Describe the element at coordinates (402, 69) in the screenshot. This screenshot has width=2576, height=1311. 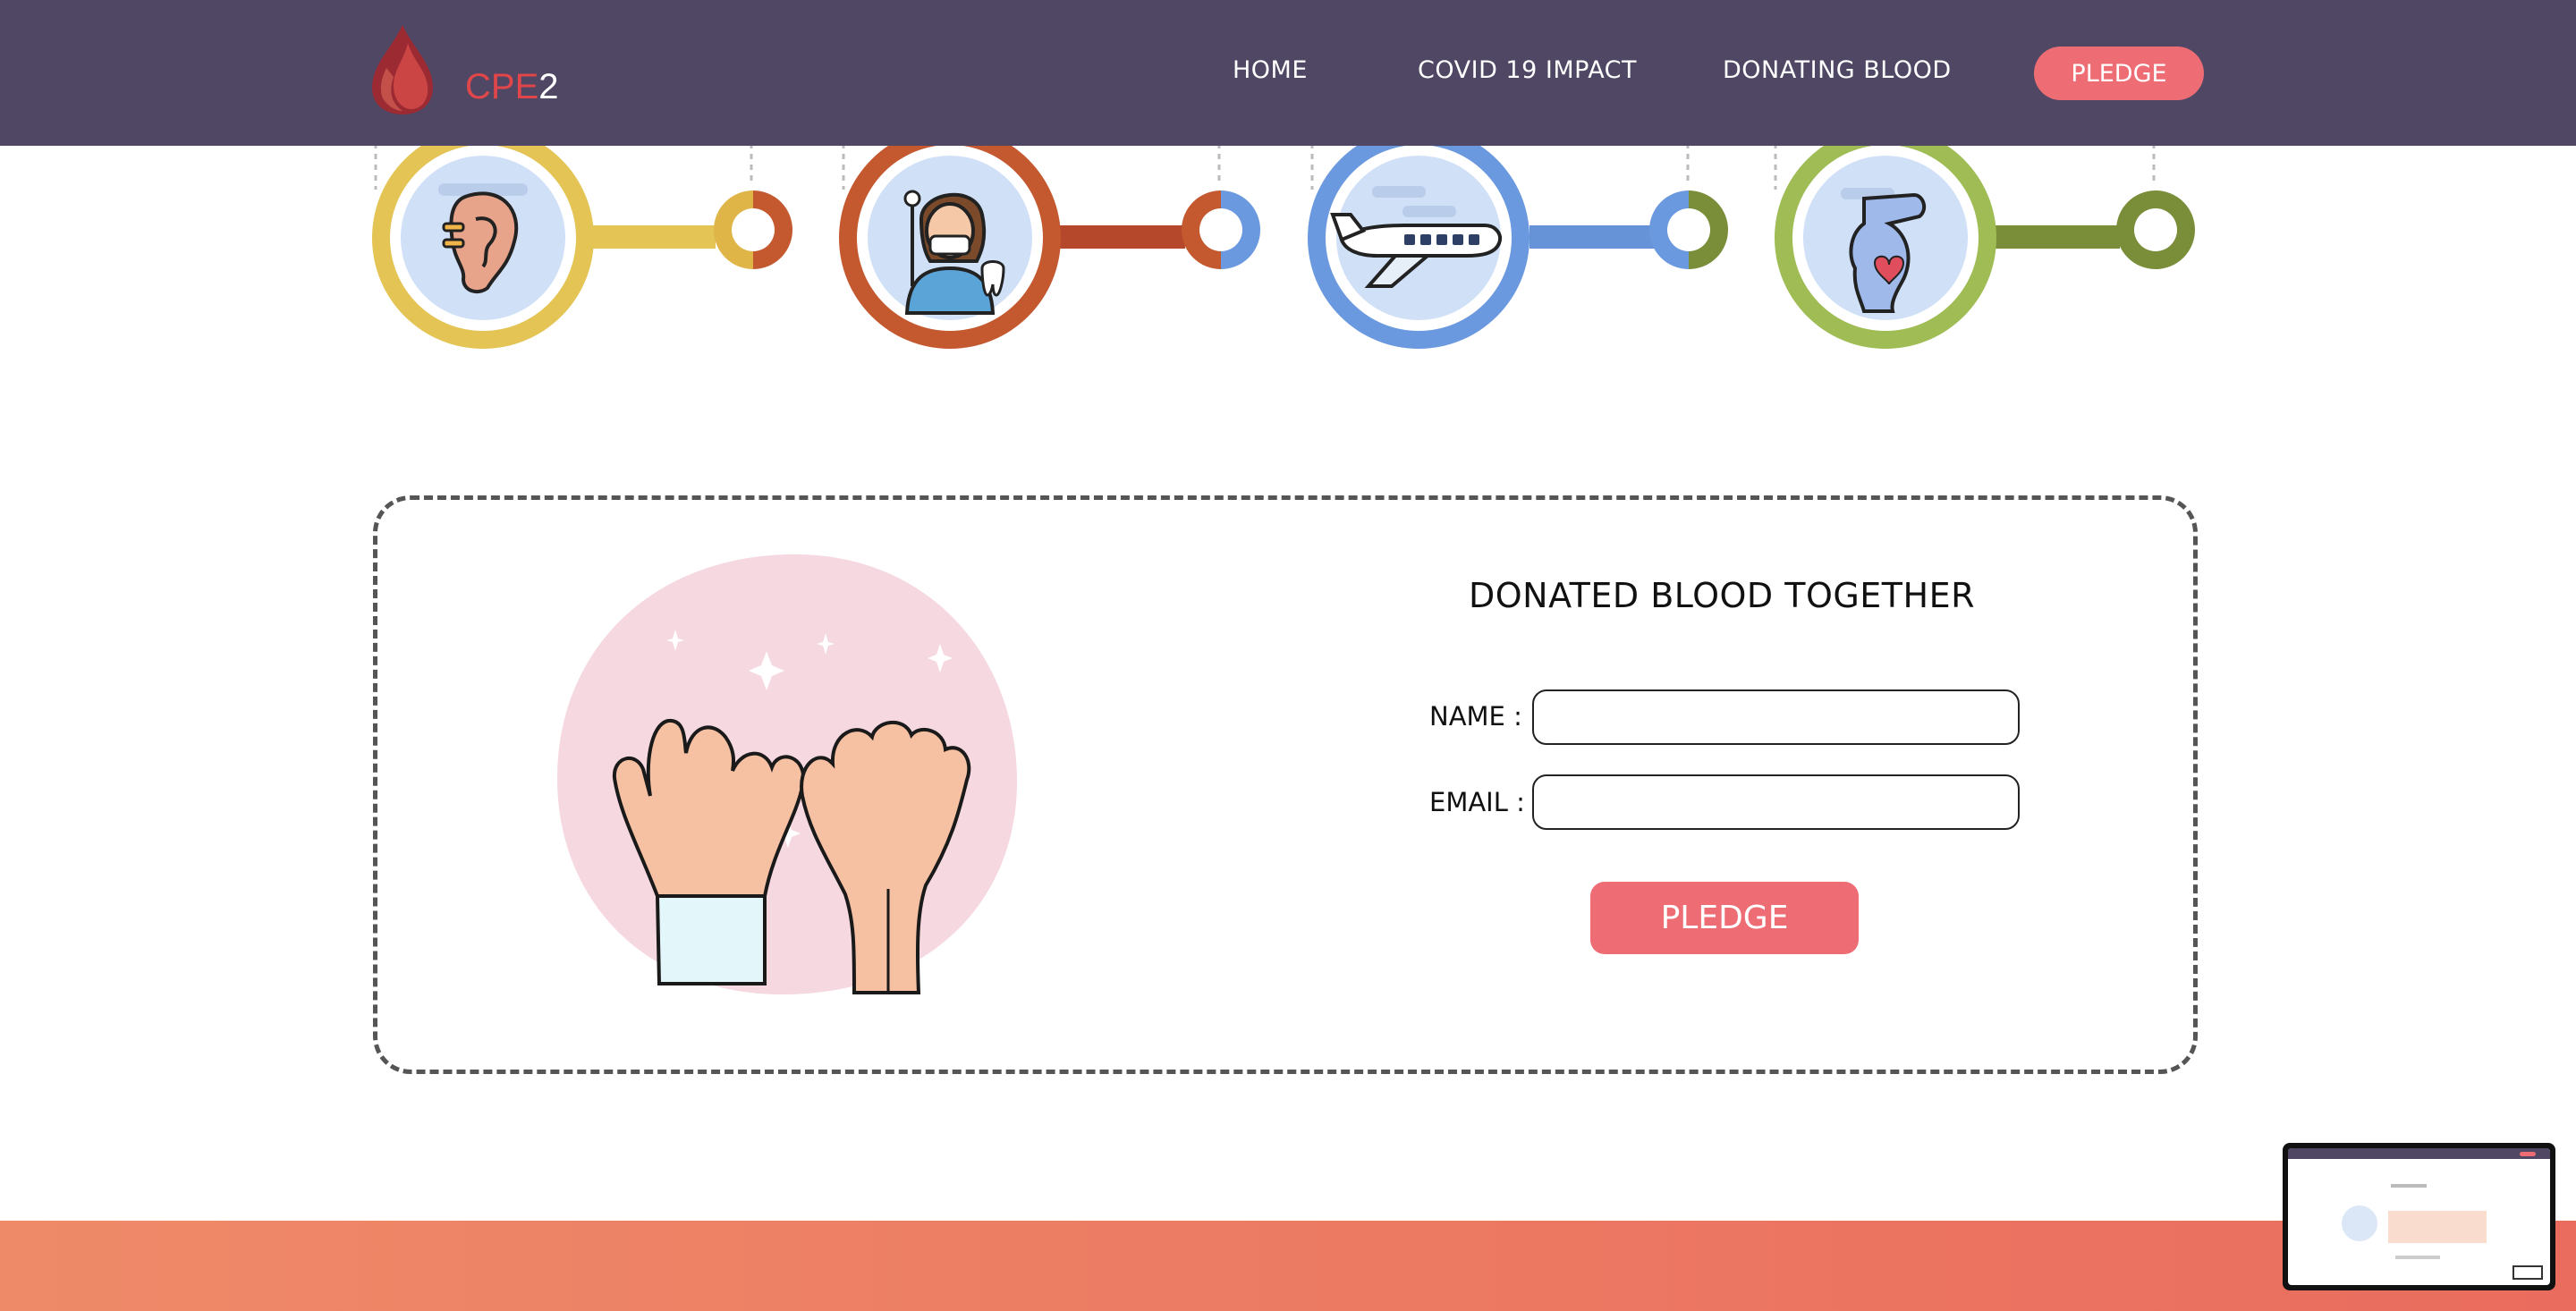
I see `blood-drop-logo-icon` at that location.